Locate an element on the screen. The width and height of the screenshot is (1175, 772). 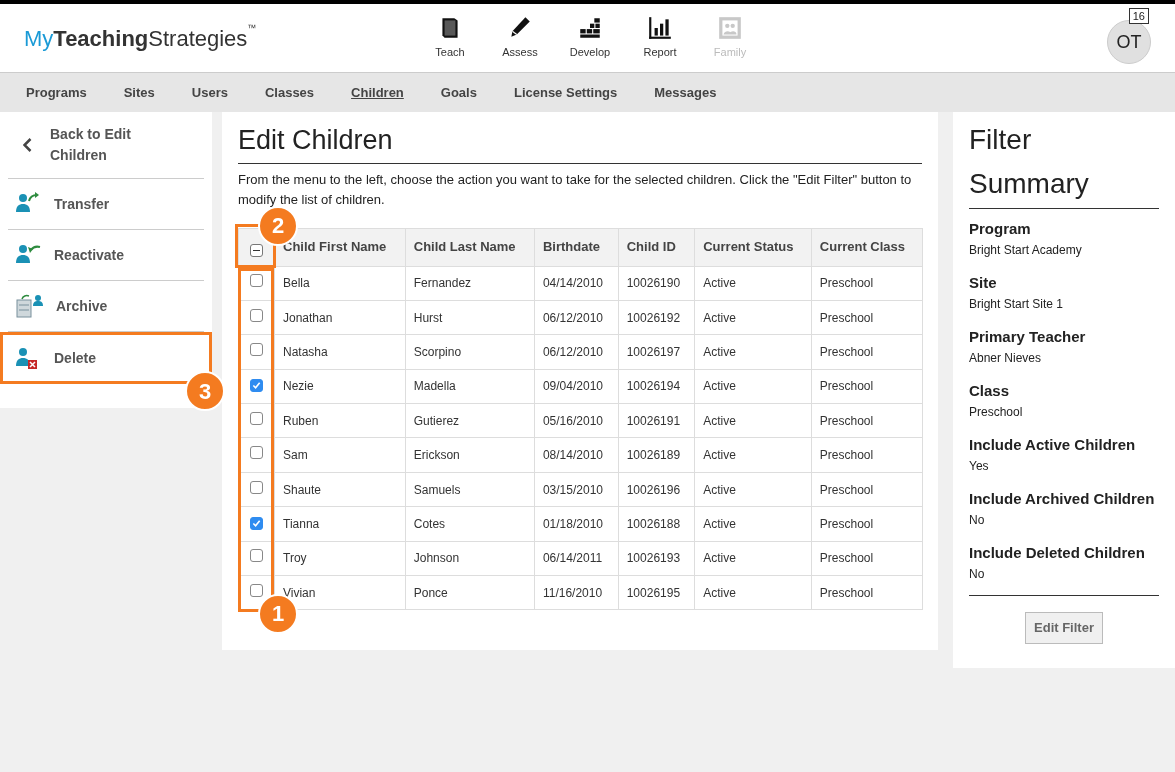
table-cell: Bella is located at coordinates (340, 283).